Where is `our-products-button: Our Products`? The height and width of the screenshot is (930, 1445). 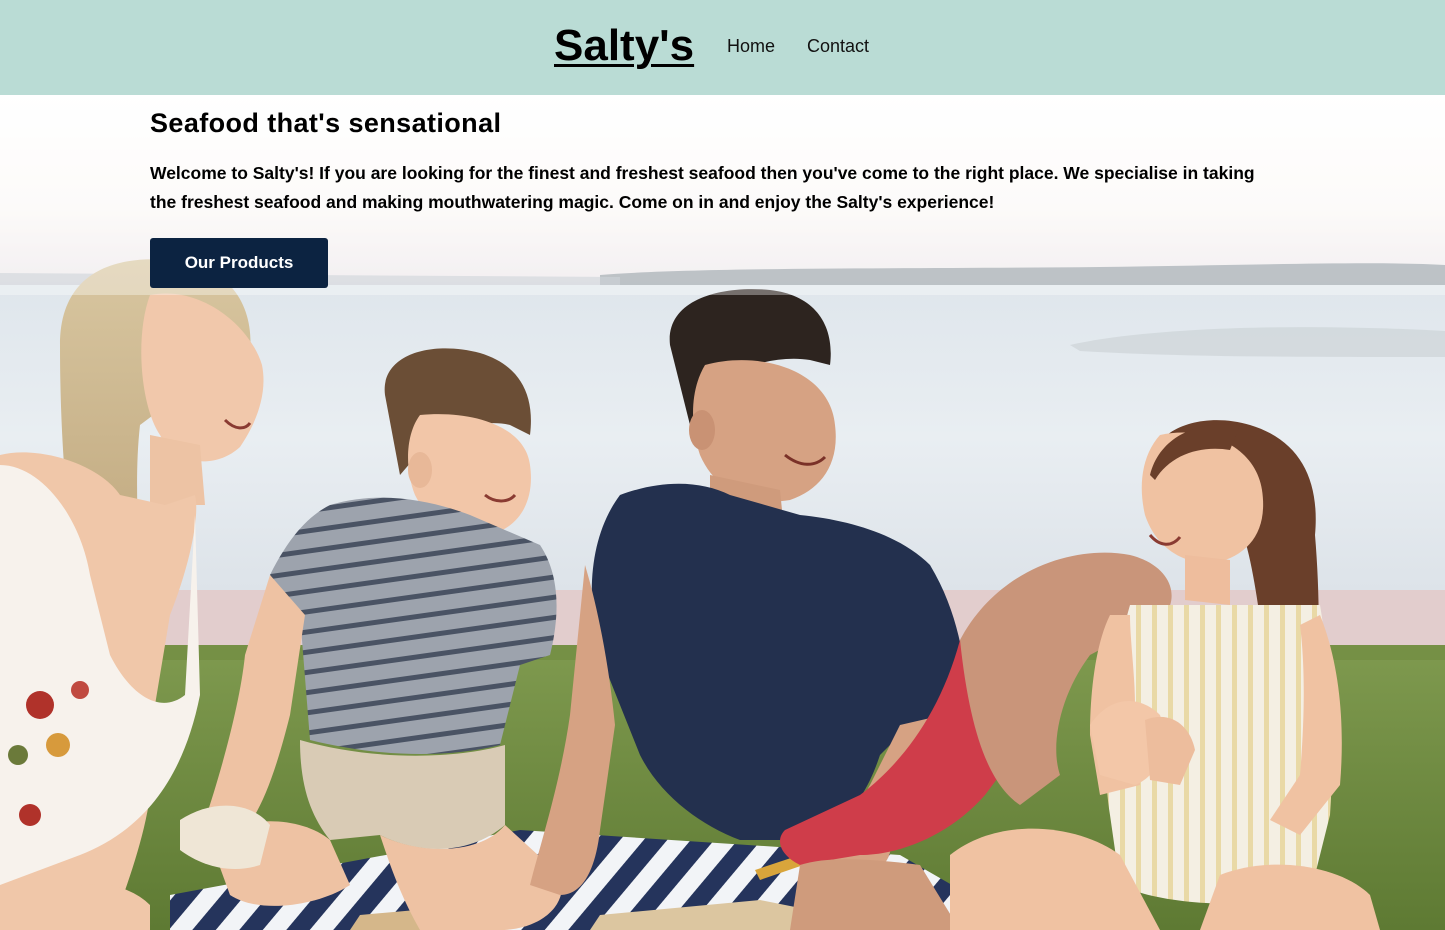
our-products-button: Our Products is located at coordinates (239, 263).